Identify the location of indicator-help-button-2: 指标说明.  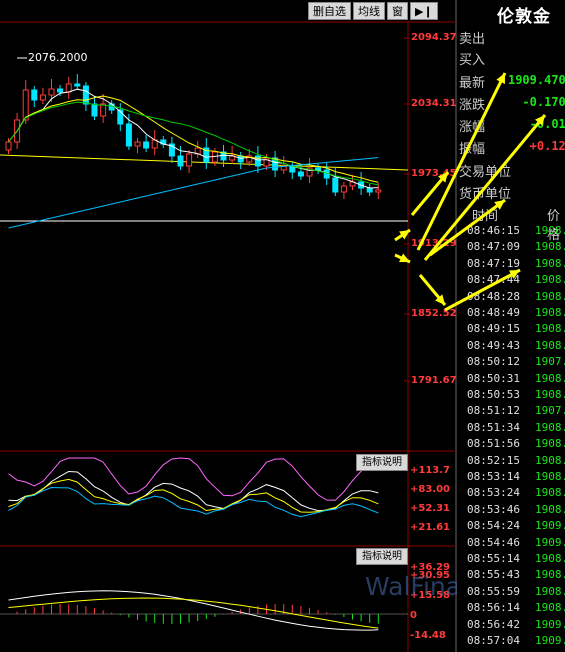
(382, 556).